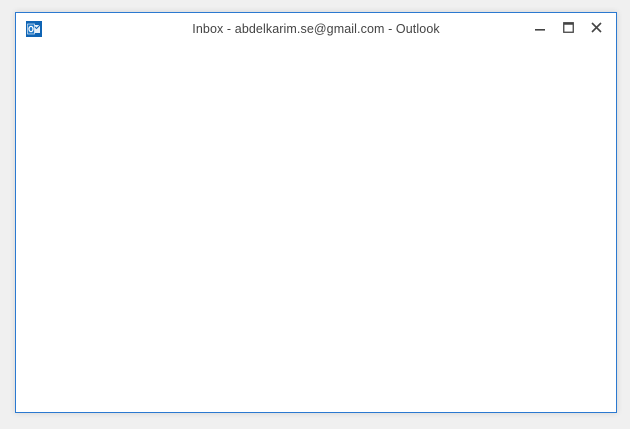 Image resolution: width=630 pixels, height=429 pixels. Describe the element at coordinates (34, 29) in the screenshot. I see `outlook-icon` at that location.